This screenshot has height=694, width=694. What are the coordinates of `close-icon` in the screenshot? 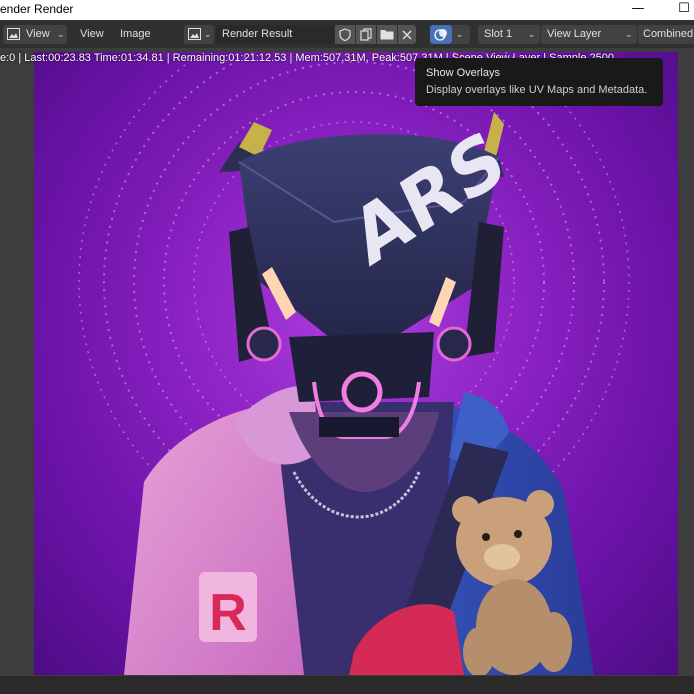 It's located at (407, 35).